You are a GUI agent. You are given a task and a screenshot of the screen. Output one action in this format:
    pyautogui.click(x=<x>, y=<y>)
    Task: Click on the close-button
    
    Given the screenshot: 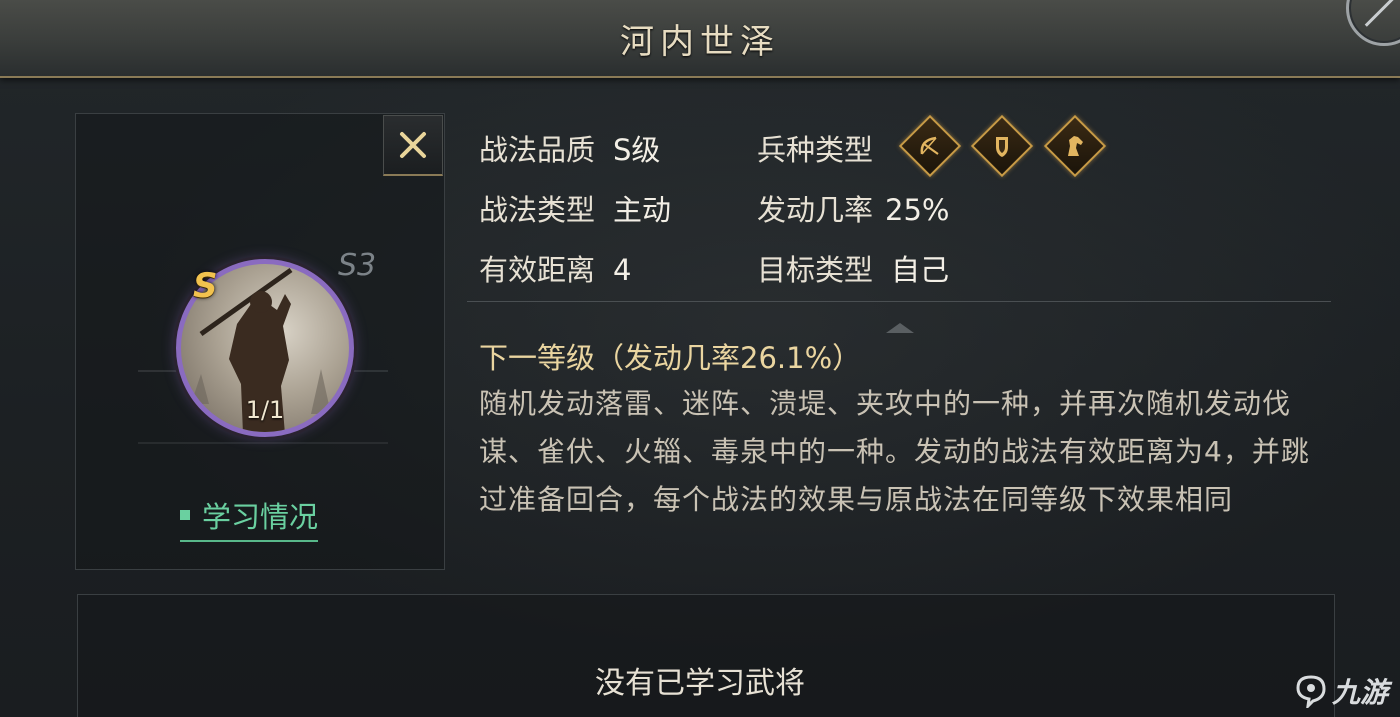 What is the action you would take?
    pyautogui.click(x=413, y=145)
    